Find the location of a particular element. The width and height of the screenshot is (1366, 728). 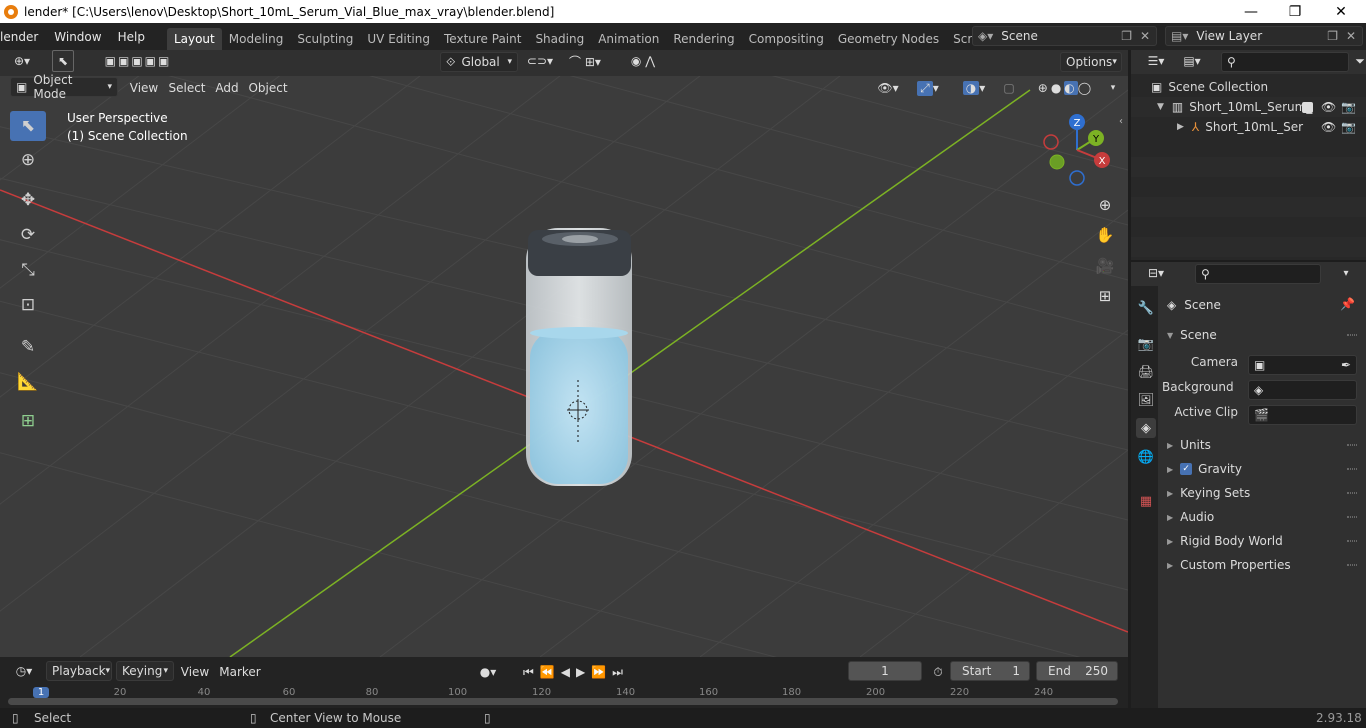

pivot-point-icon: ⊂⊃▾ is located at coordinates (540, 61).